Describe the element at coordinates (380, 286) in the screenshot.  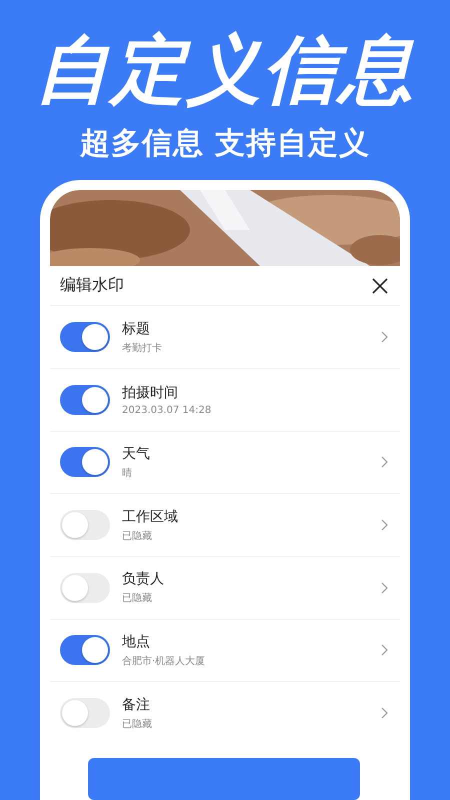
I see `close-icon` at that location.